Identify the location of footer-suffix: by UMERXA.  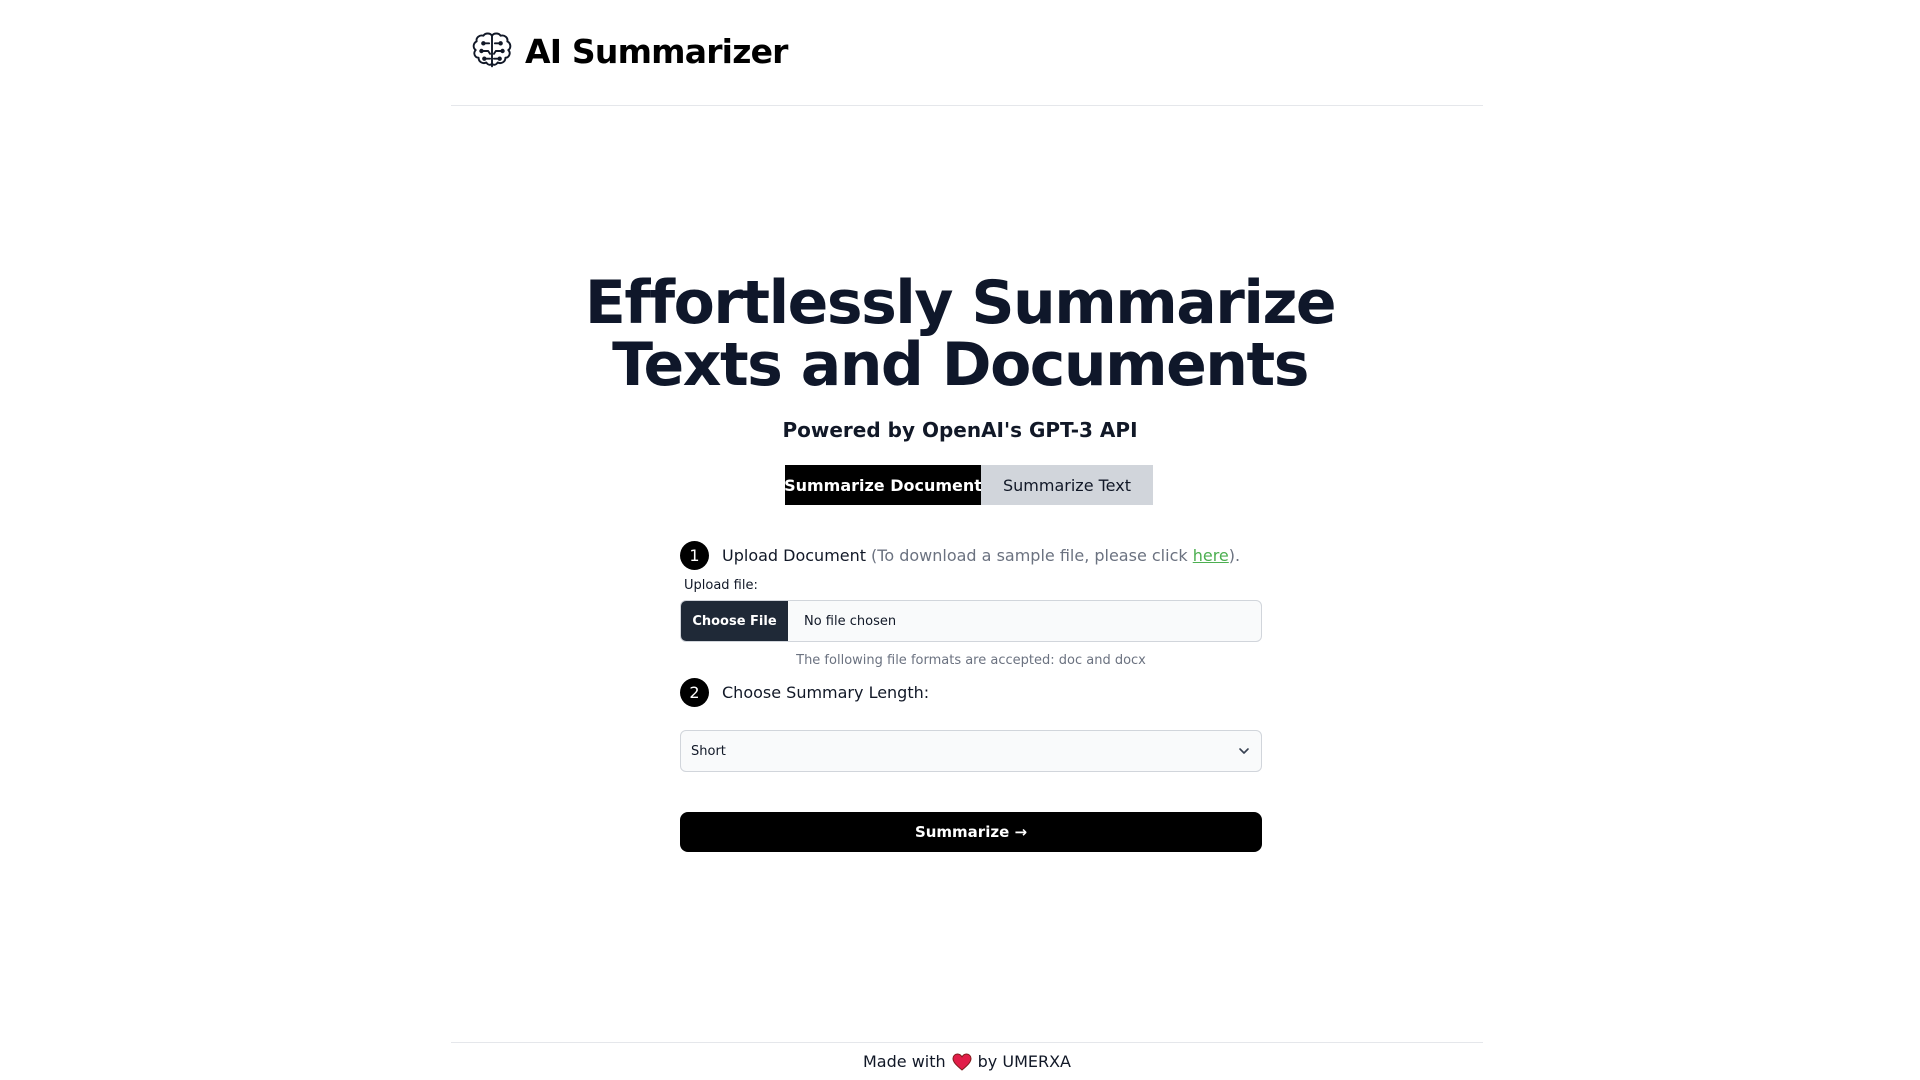
(1024, 1061).